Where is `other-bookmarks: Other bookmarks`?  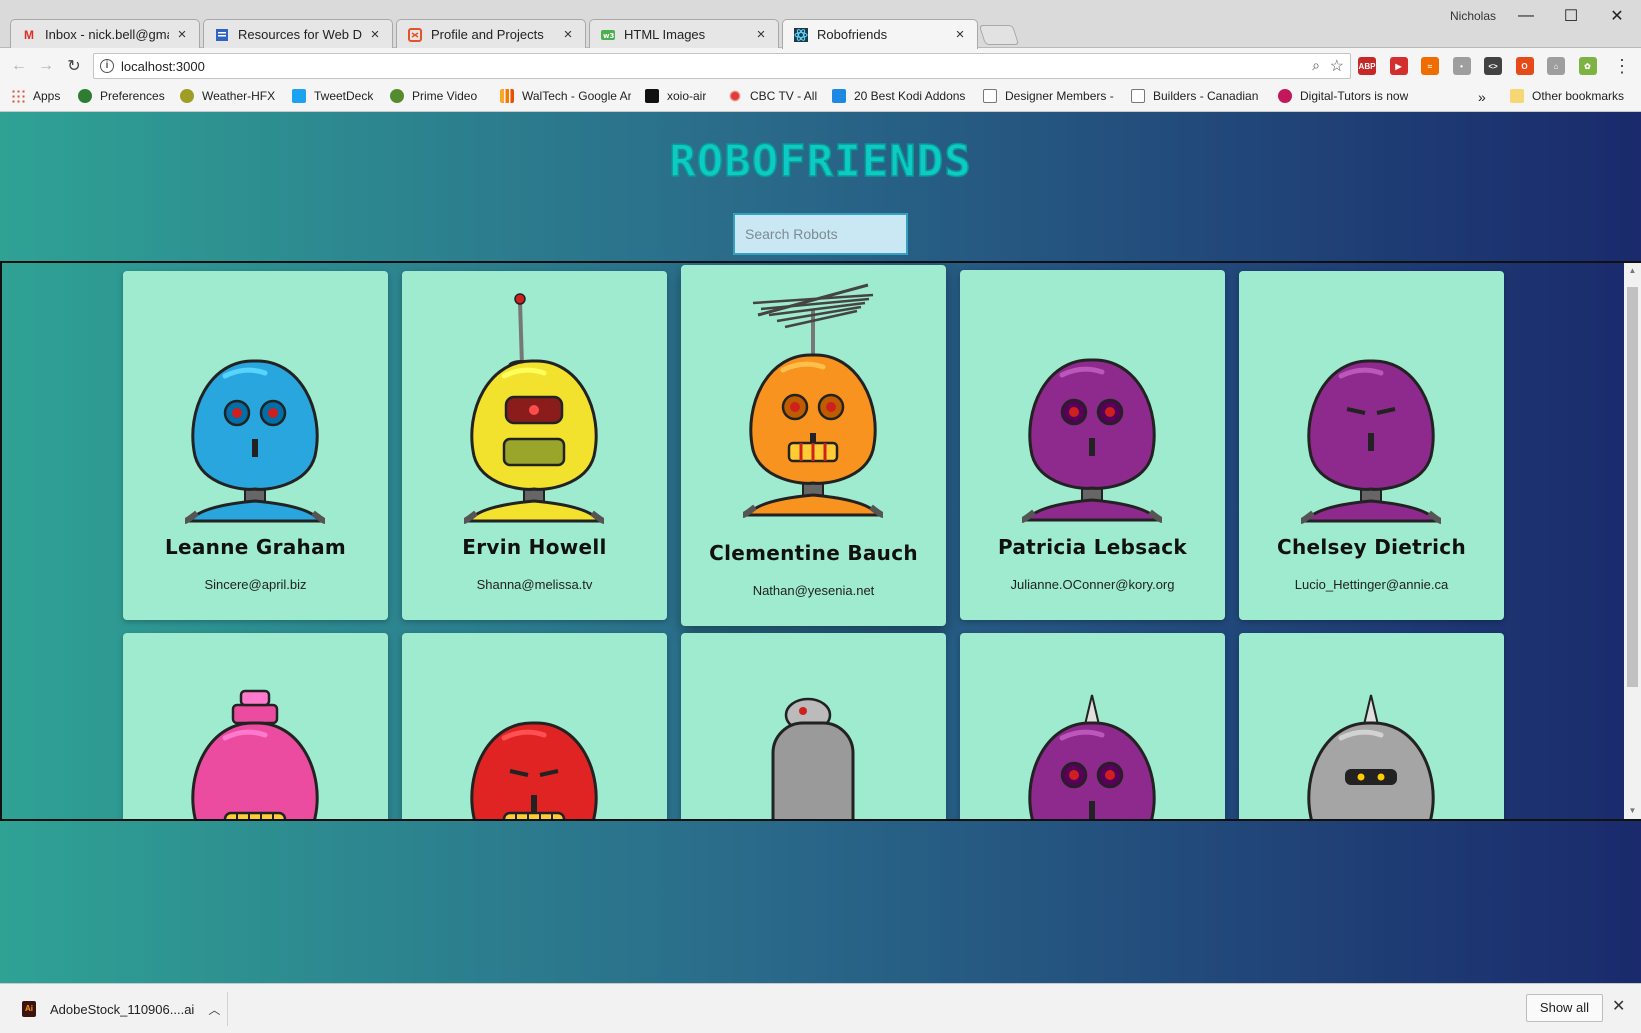 other-bookmarks: Other bookmarks is located at coordinates (1567, 96).